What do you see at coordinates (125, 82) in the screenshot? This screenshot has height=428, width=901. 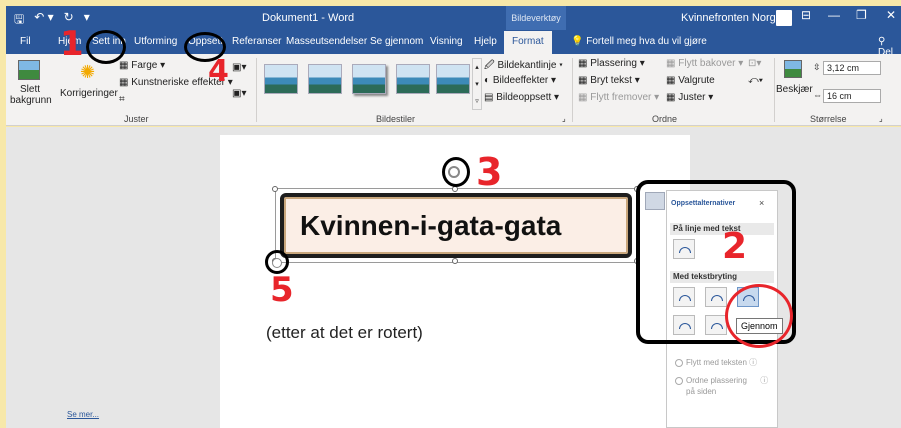 I see `artistic-effects-icon: ▦` at bounding box center [125, 82].